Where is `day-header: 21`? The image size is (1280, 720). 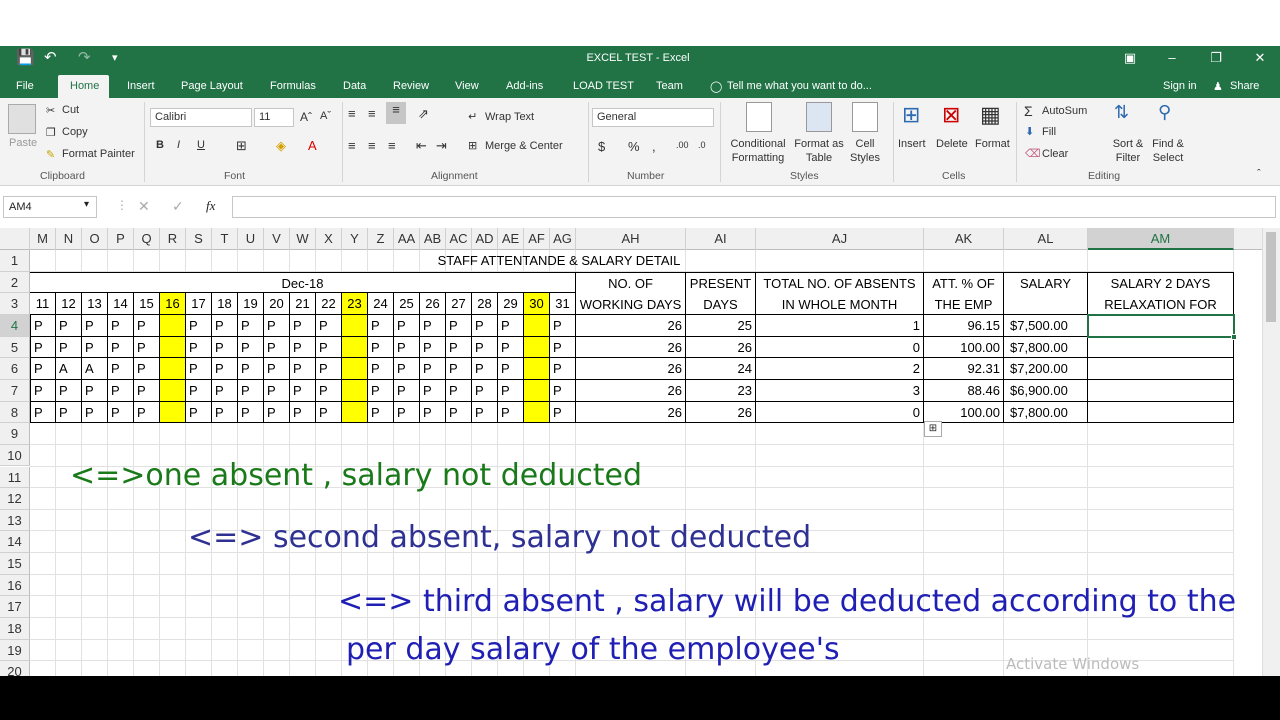 day-header: 21 is located at coordinates (303, 304).